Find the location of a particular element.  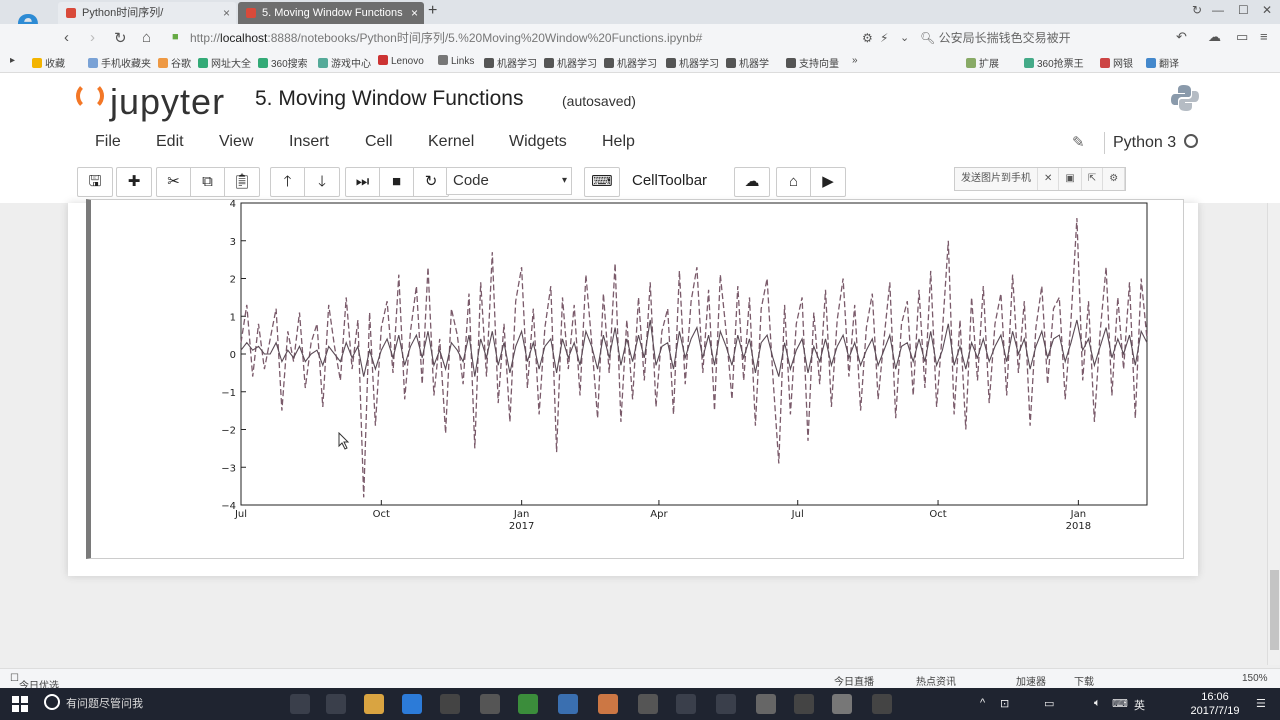

notebook-title: 5. Moving Window Functions is located at coordinates (389, 99).